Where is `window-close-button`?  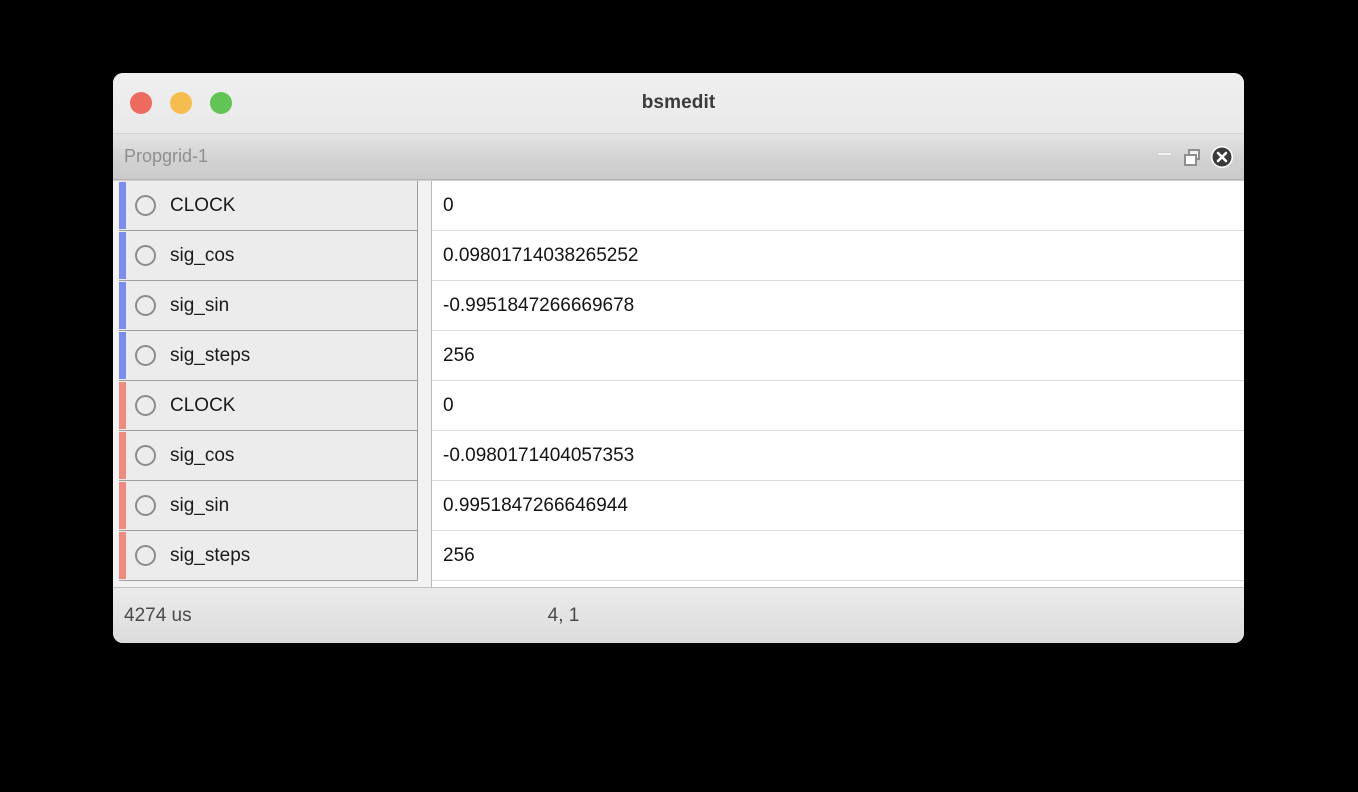
window-close-button is located at coordinates (141, 103).